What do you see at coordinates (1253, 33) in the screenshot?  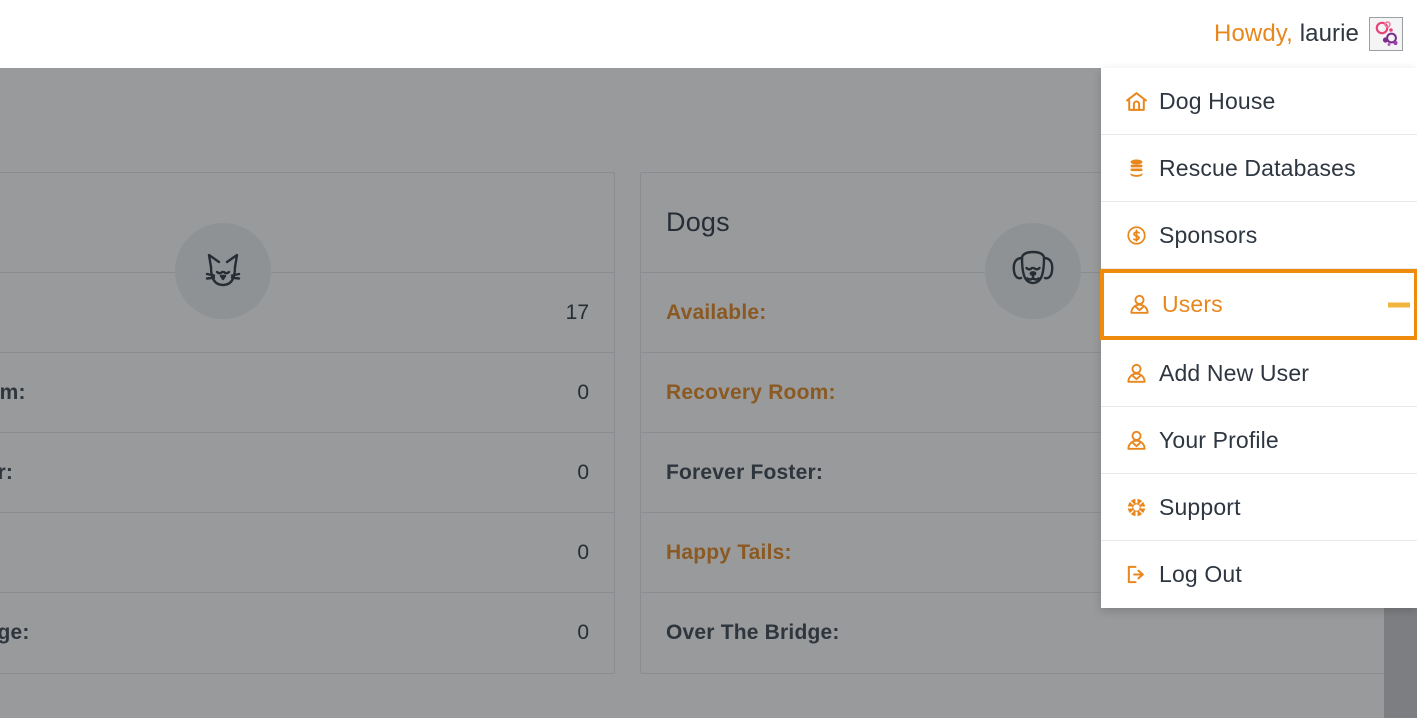 I see `howdy-word: Howdy,` at bounding box center [1253, 33].